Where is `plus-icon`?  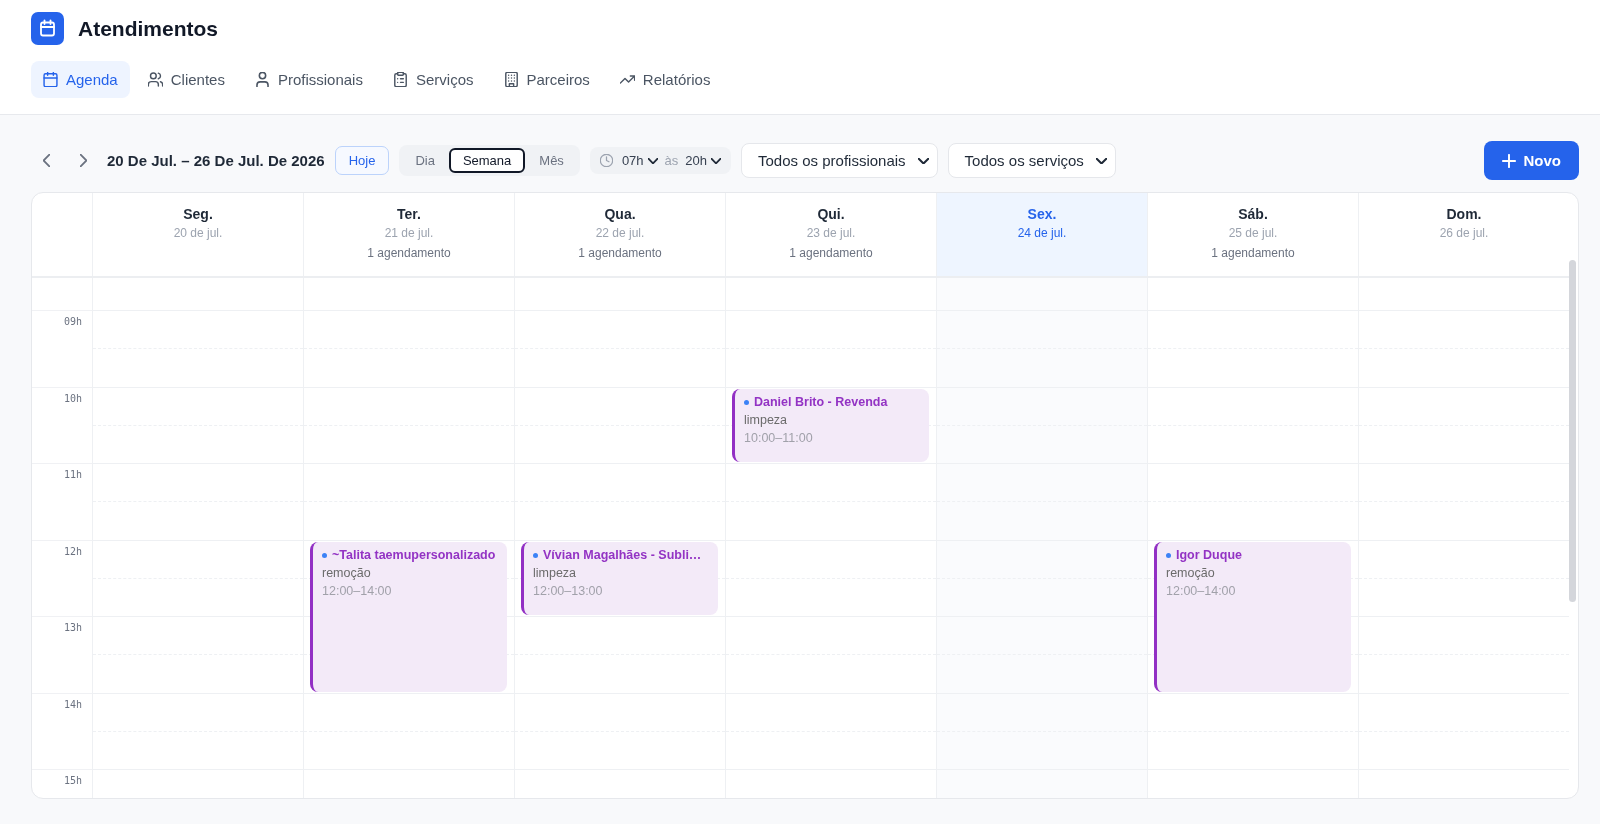 plus-icon is located at coordinates (1508, 160).